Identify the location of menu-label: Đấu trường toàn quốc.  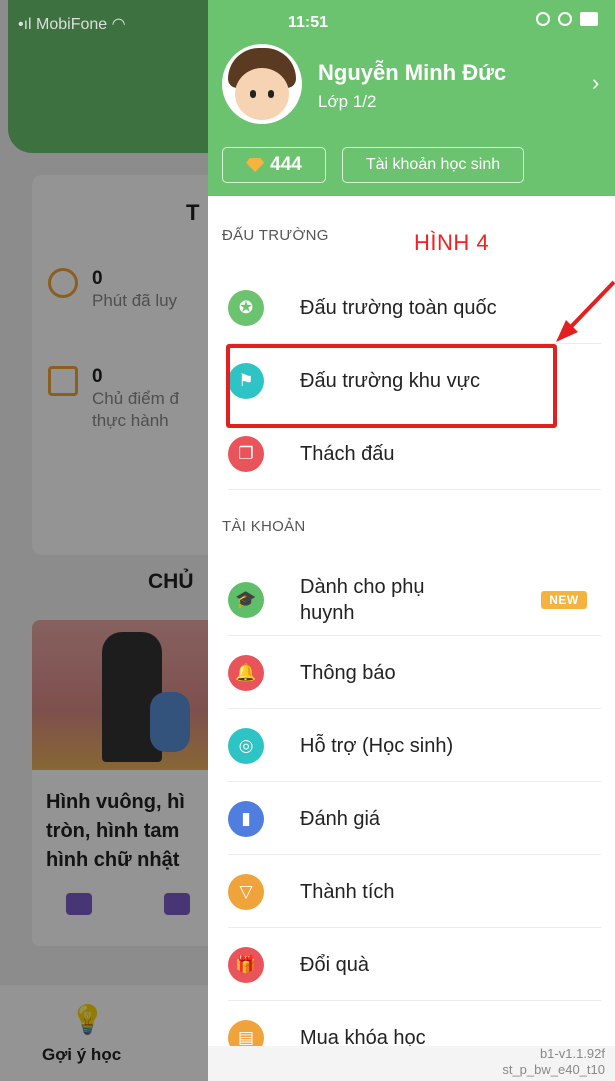
(398, 308).